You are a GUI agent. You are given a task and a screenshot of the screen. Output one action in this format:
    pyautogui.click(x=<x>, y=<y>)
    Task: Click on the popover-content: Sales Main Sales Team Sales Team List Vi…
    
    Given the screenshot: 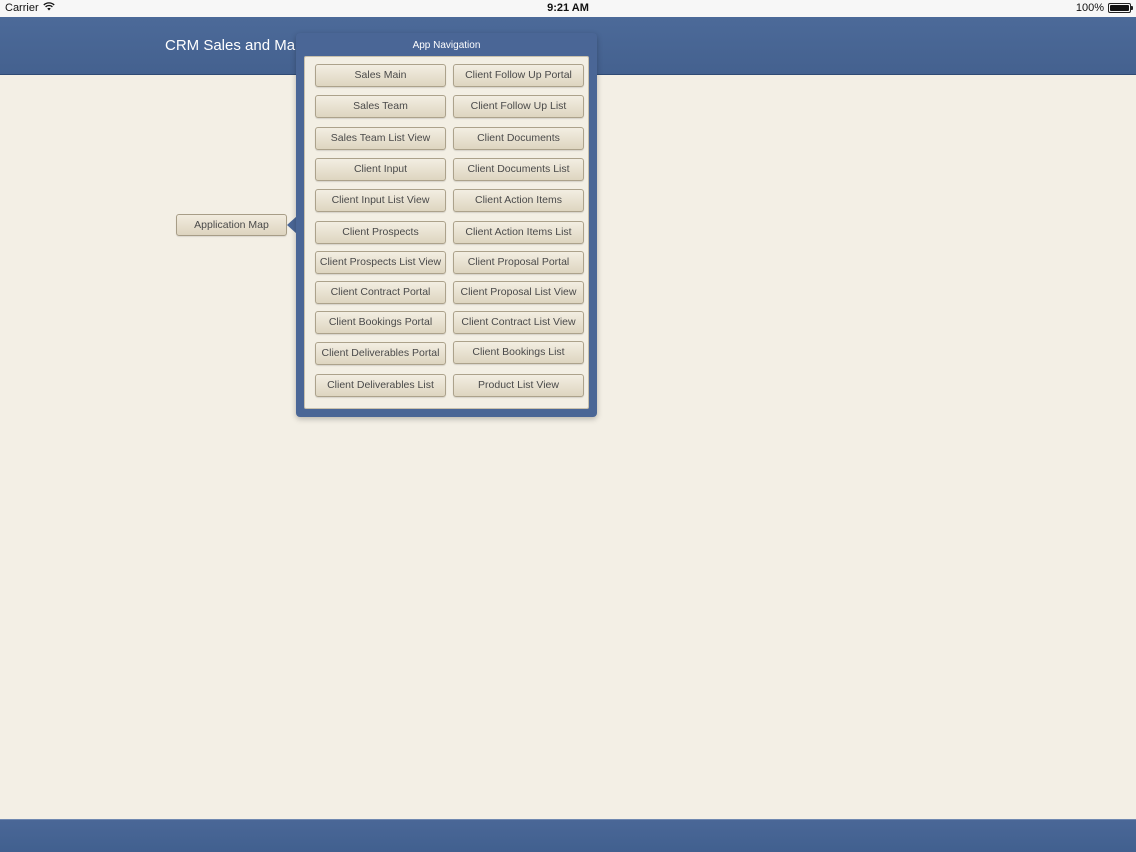 What is the action you would take?
    pyautogui.click(x=446, y=232)
    